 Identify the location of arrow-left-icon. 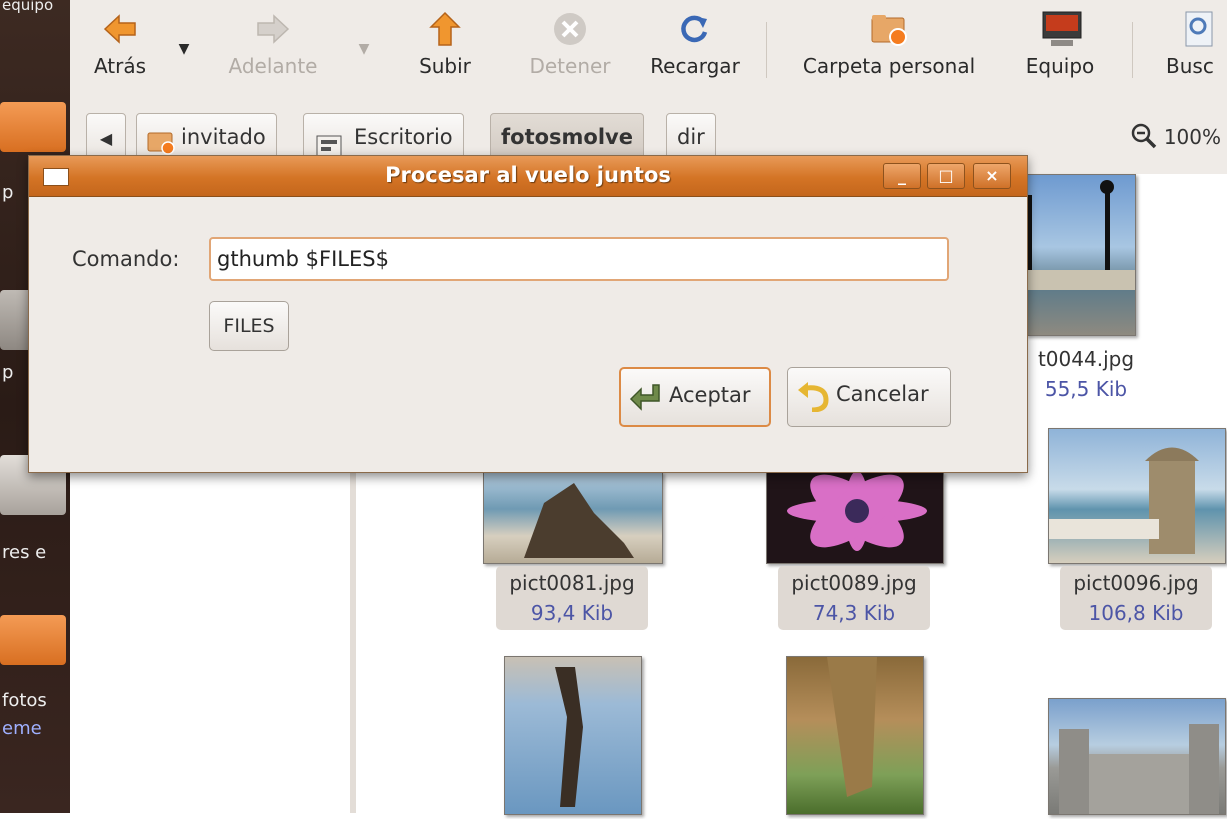
(120, 29).